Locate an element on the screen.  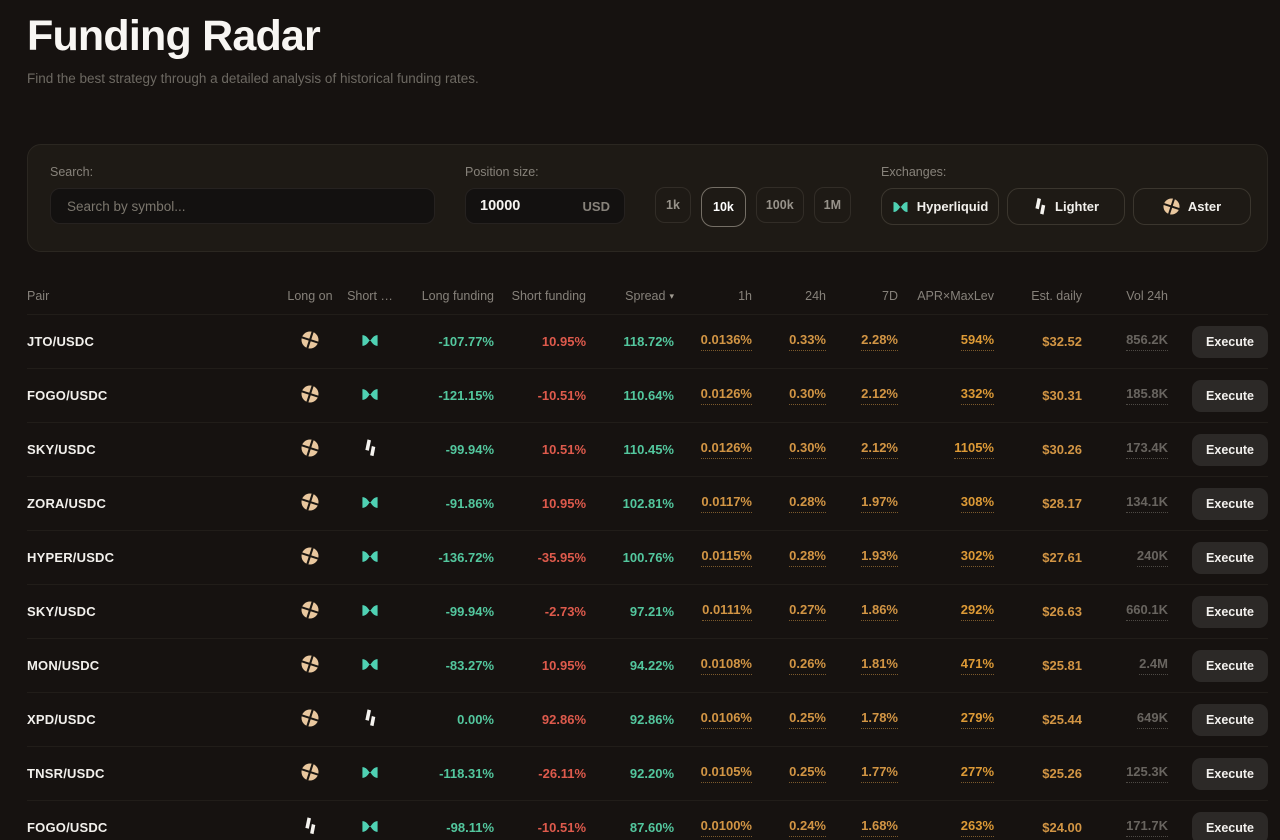
rate-7d-cell-value: 1.78% is located at coordinates (879, 719).